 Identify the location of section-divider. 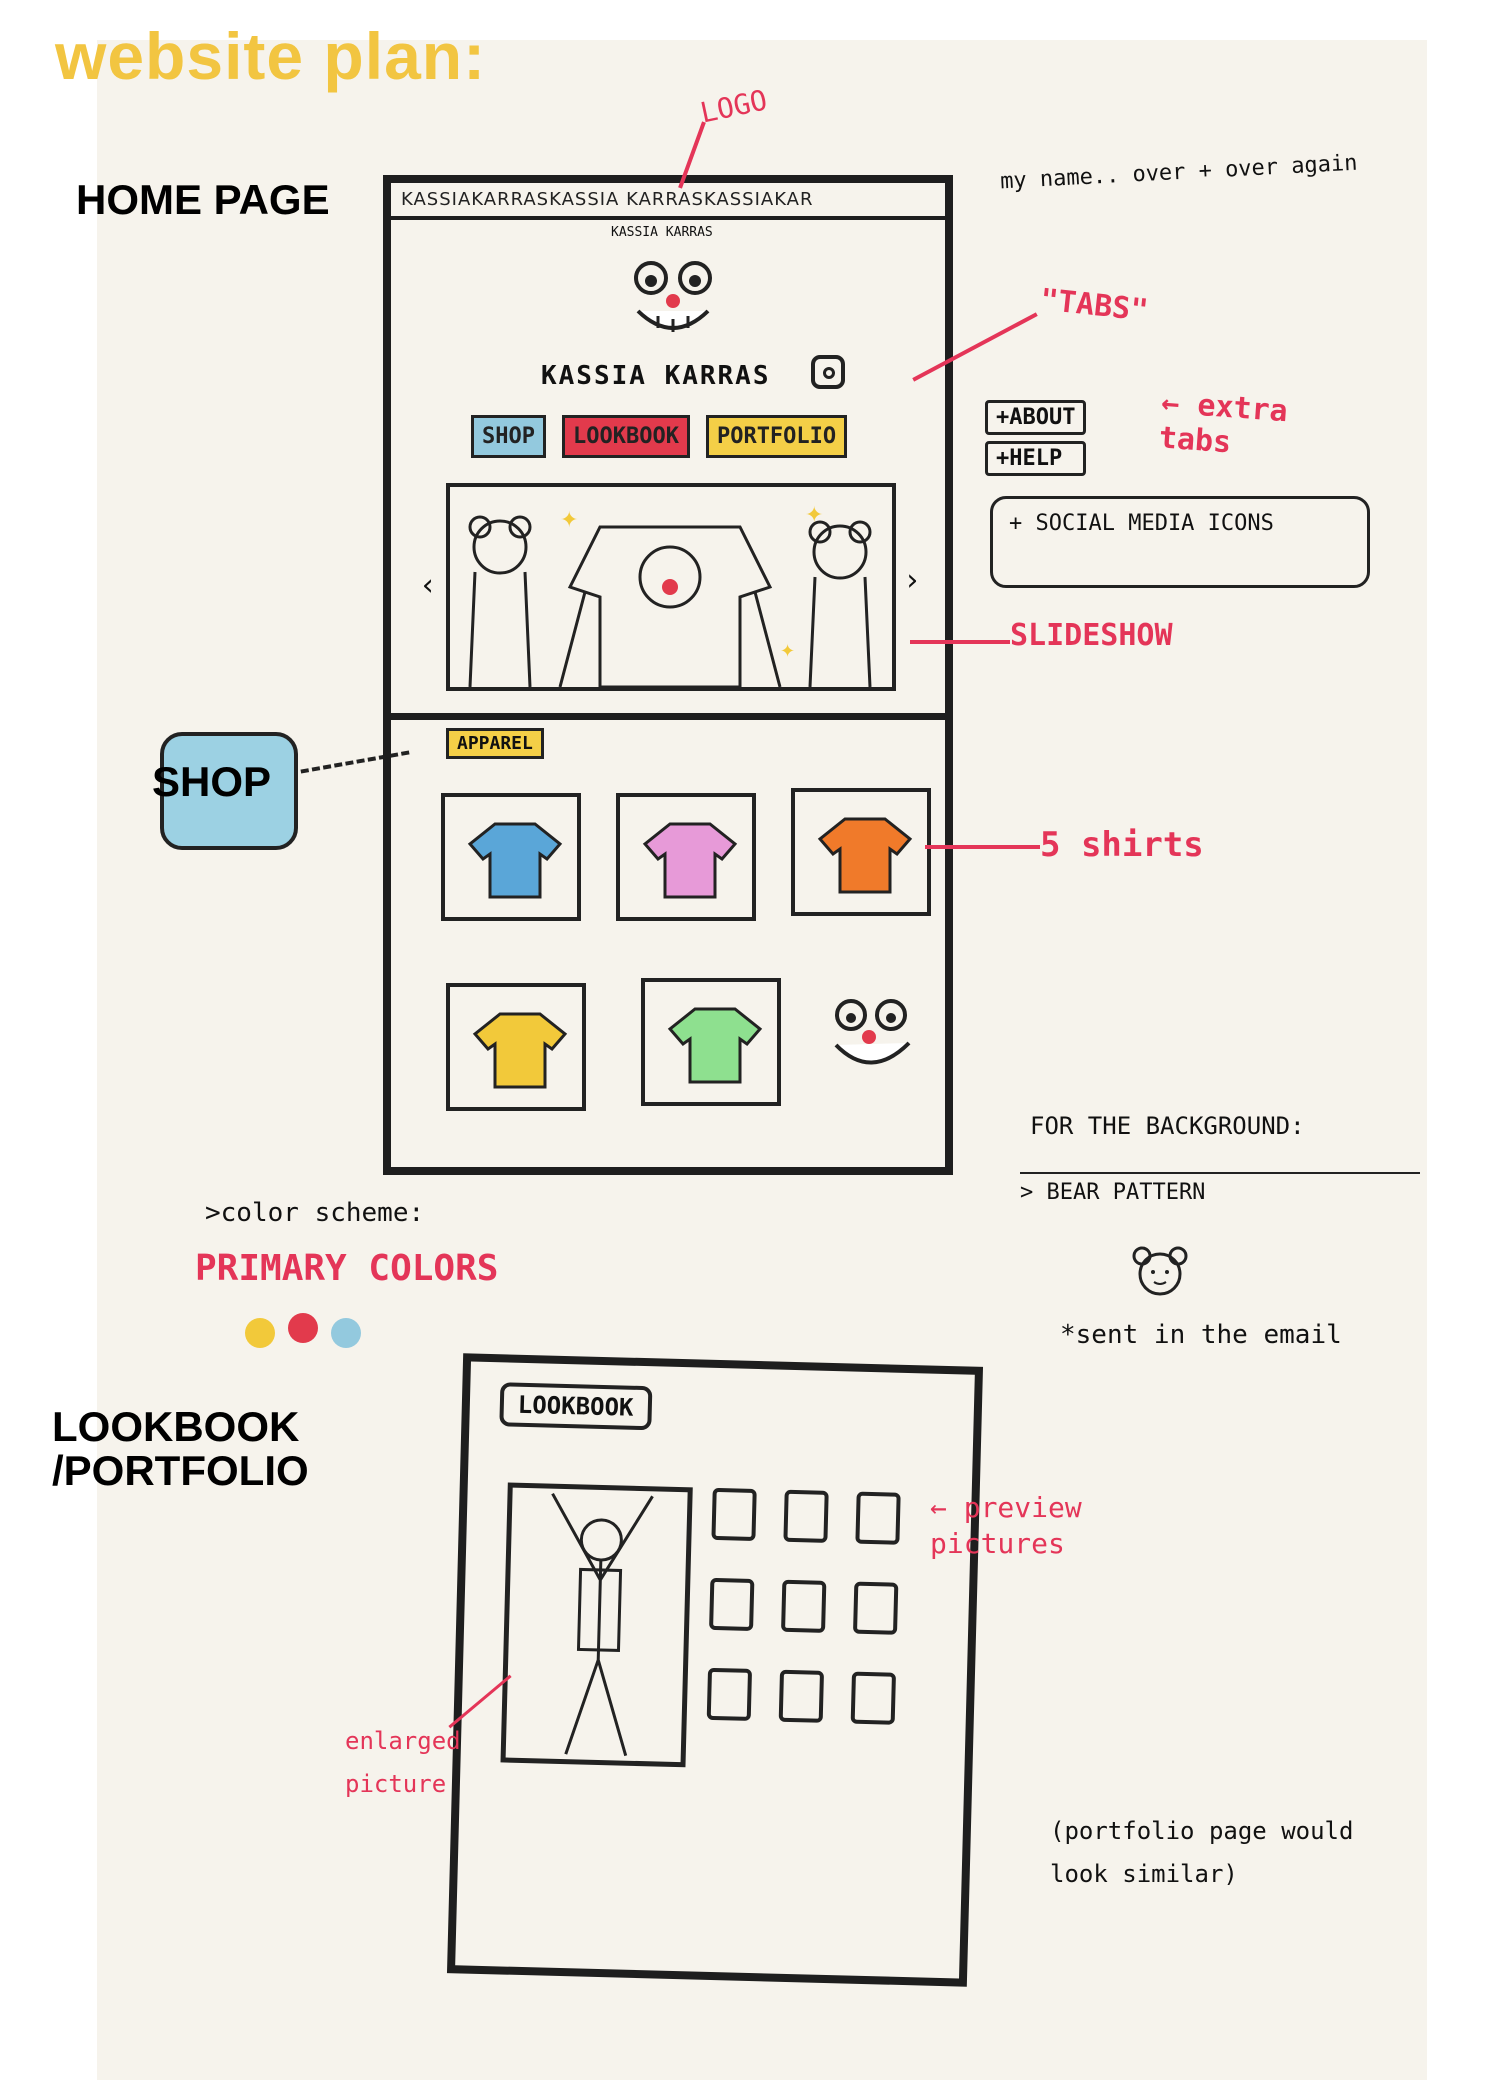
(668, 716).